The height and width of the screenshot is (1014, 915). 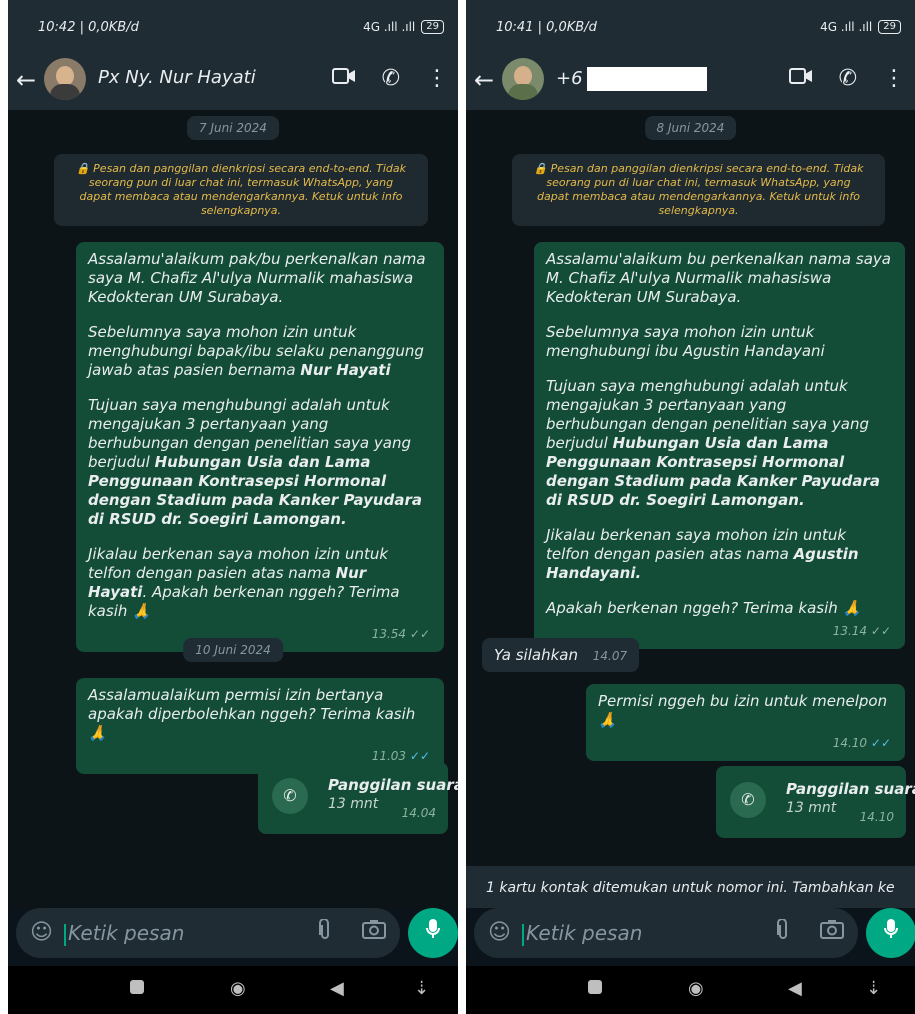 What do you see at coordinates (177, 77) in the screenshot?
I see `contact-name: Px Ny. Nur Hayati` at bounding box center [177, 77].